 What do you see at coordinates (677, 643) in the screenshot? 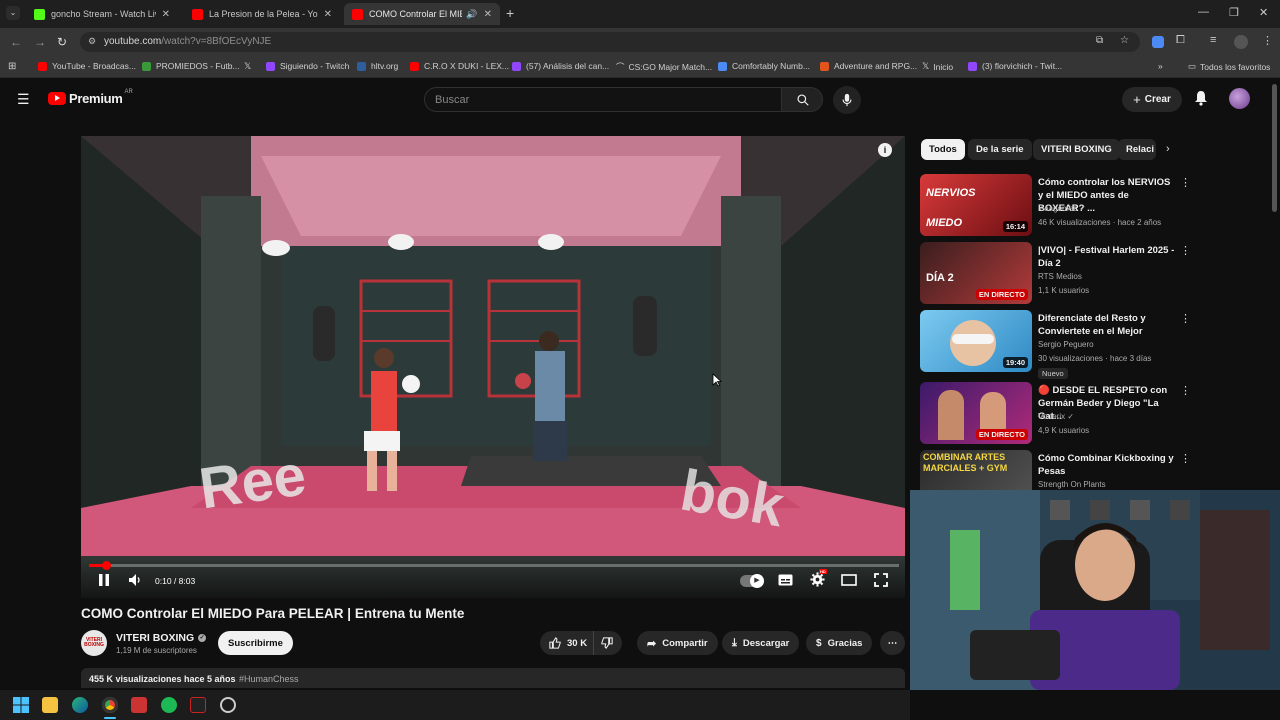
I see `share-button: ➦ Compartir` at bounding box center [677, 643].